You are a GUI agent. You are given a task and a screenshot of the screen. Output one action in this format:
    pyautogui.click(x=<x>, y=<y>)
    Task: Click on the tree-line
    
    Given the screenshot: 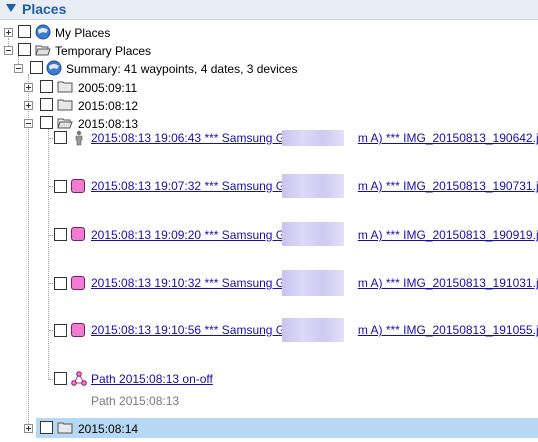 What is the action you would take?
    pyautogui.click(x=48, y=254)
    